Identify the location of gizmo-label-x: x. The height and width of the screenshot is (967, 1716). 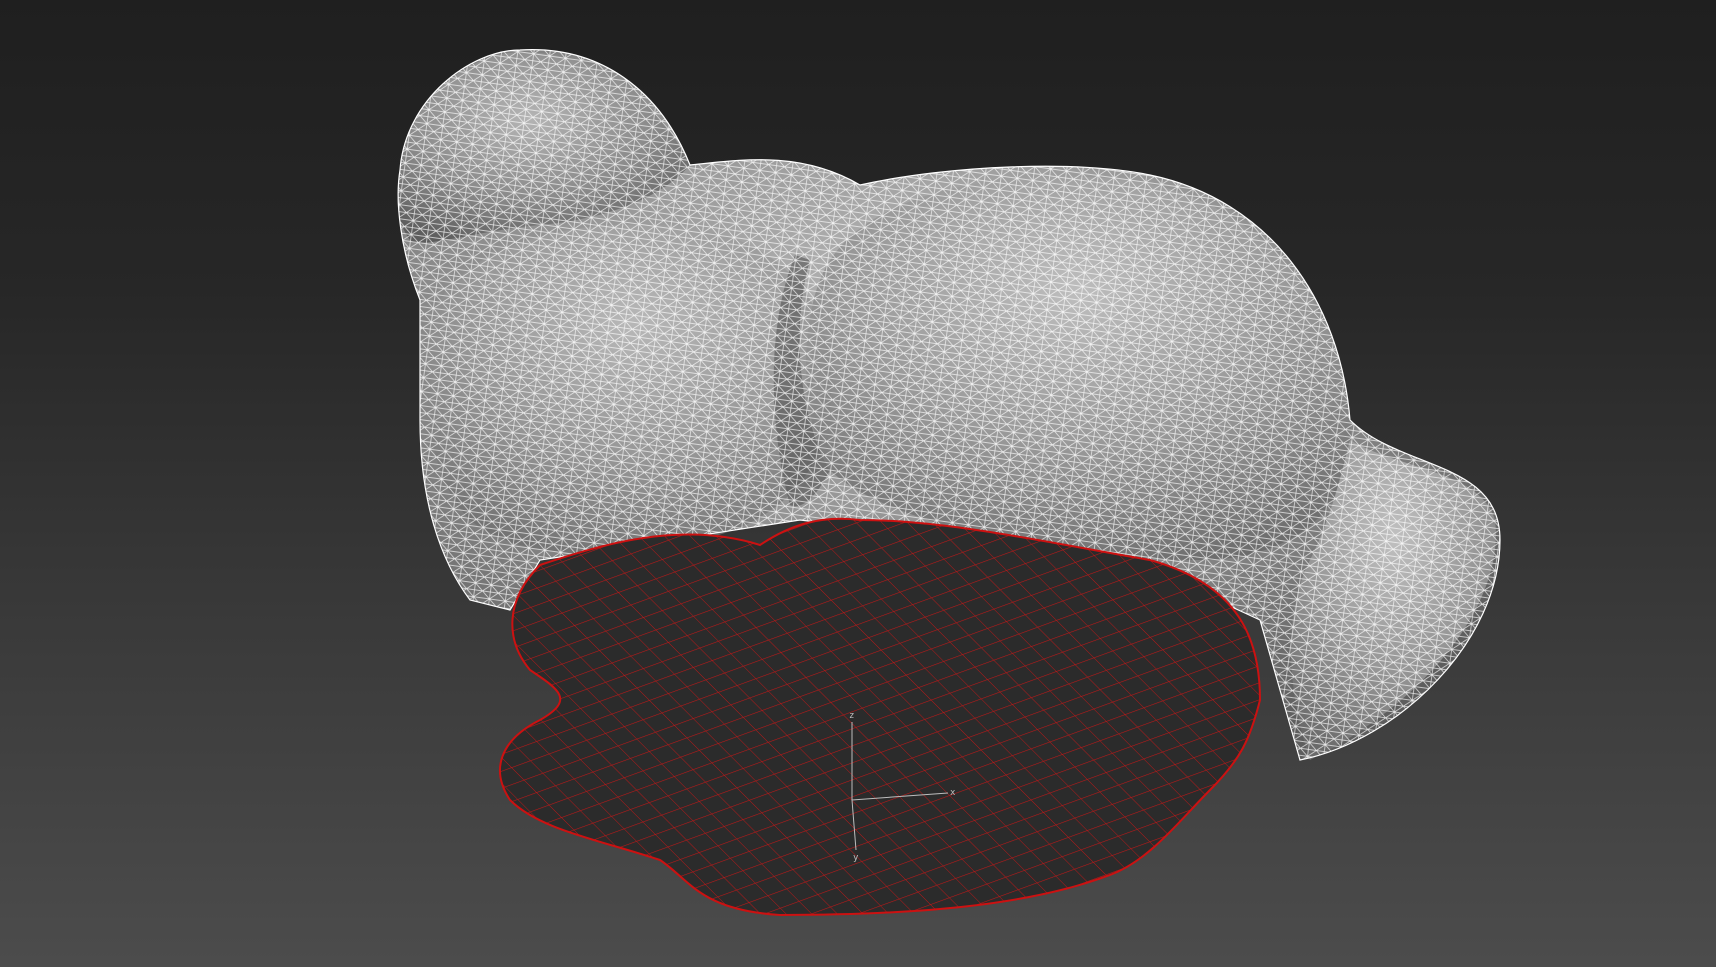
(953, 793).